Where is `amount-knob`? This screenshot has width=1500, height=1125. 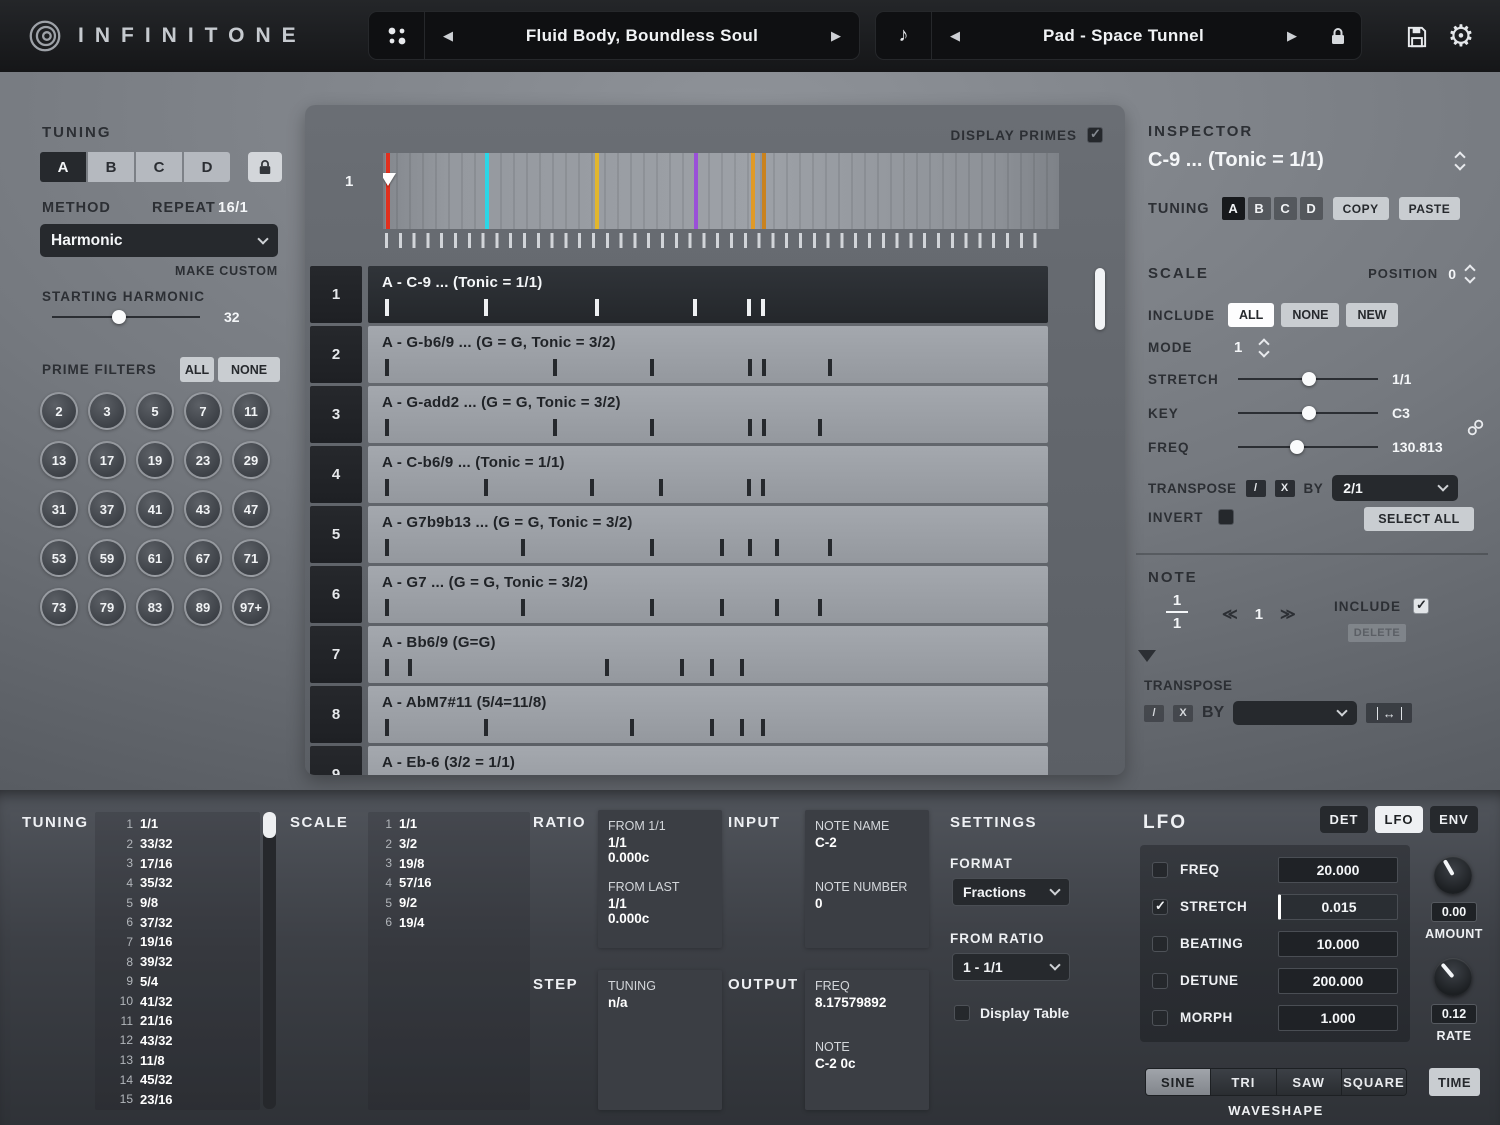 amount-knob is located at coordinates (1453, 875).